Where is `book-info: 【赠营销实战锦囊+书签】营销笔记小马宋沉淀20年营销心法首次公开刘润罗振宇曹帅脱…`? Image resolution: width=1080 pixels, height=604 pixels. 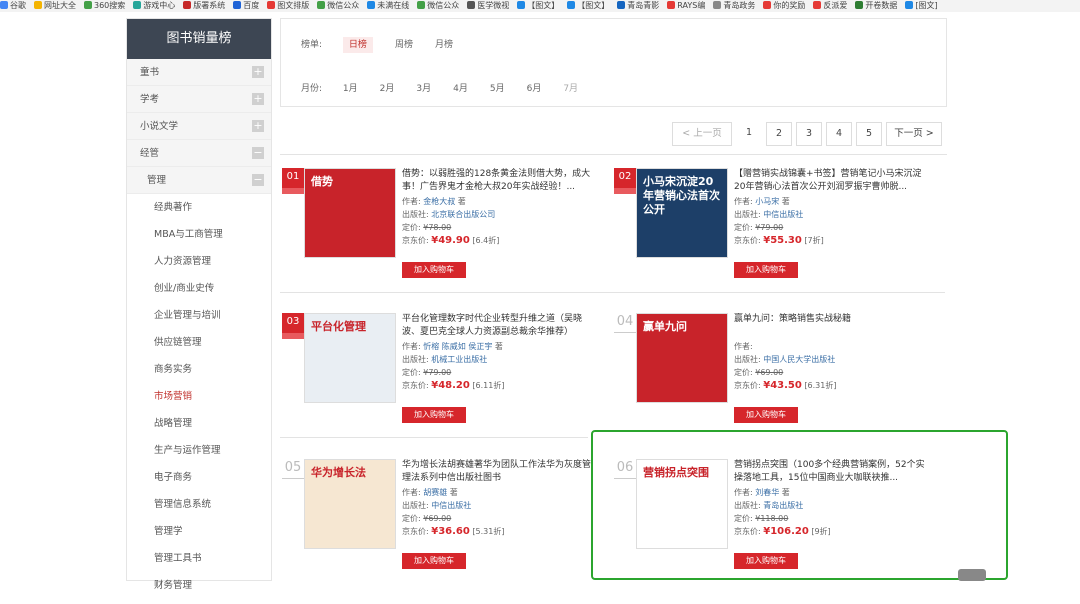
book-info: 【赠营销实战锦囊+书签】营销笔记小马宋沉淀20年营销心法首次公开刘润罗振宇曹帅脱… is located at coordinates (832, 207).